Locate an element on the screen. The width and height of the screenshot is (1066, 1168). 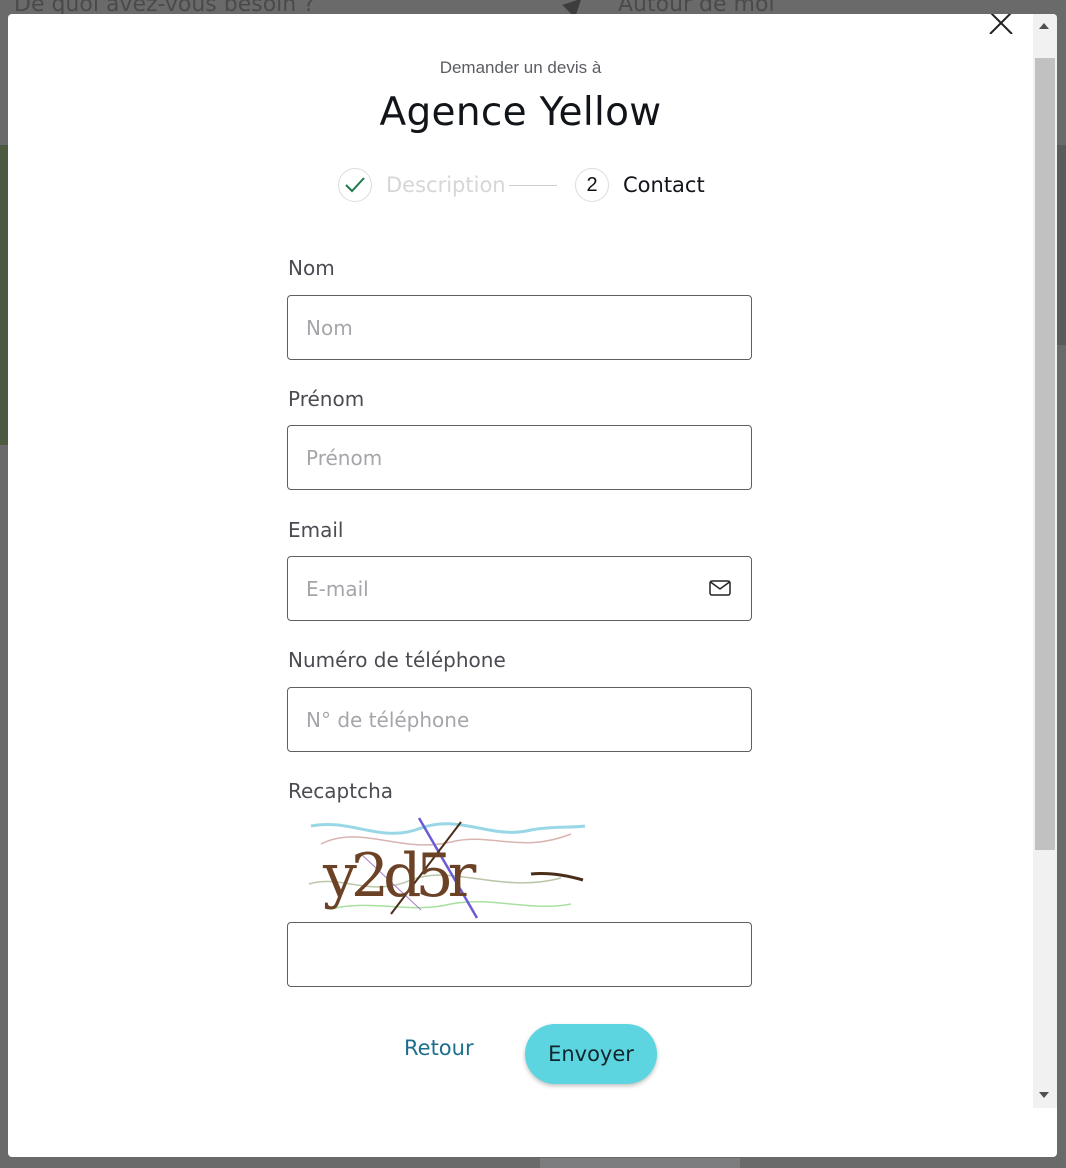
stepper-connector is located at coordinates (533, 185).